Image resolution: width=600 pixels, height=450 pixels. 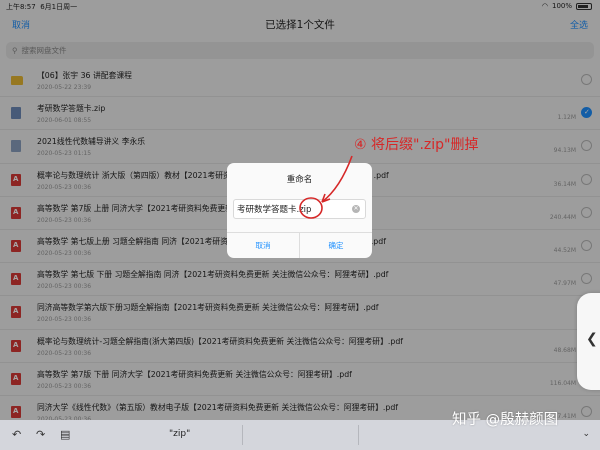 What do you see at coordinates (16, 434) in the screenshot?
I see `undo-icon: ↶` at bounding box center [16, 434].